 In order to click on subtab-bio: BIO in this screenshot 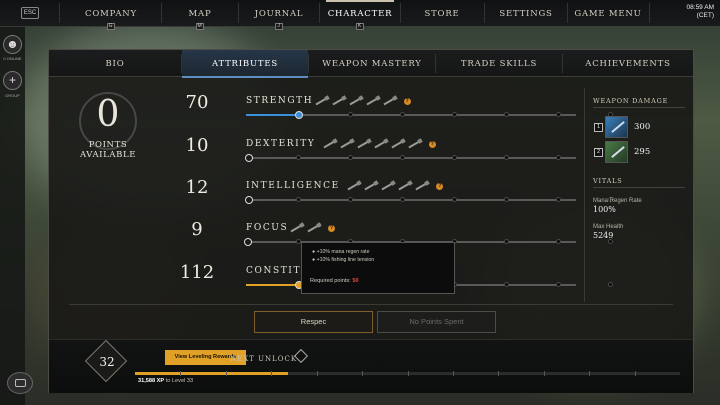, I will do `click(115, 63)`.